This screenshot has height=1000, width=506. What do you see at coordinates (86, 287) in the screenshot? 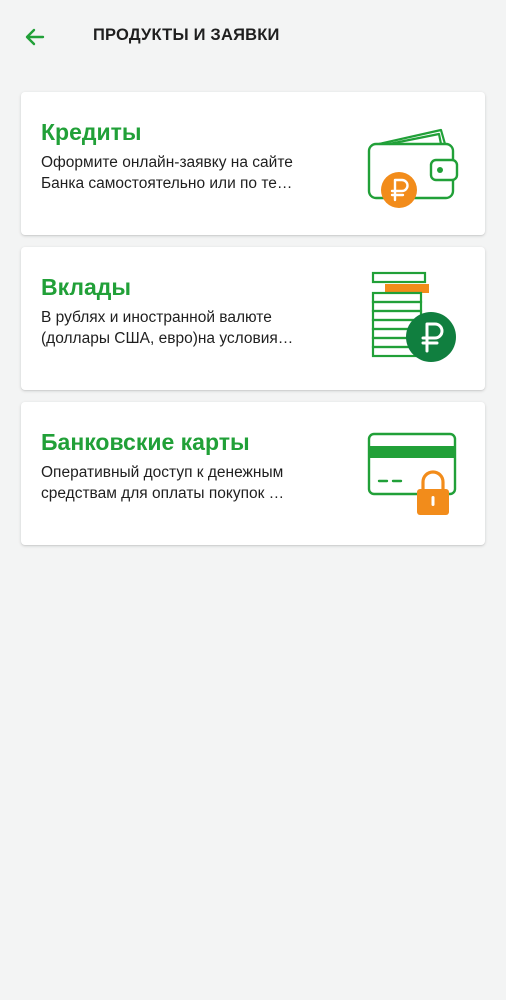
I see `card-title: Вклады` at bounding box center [86, 287].